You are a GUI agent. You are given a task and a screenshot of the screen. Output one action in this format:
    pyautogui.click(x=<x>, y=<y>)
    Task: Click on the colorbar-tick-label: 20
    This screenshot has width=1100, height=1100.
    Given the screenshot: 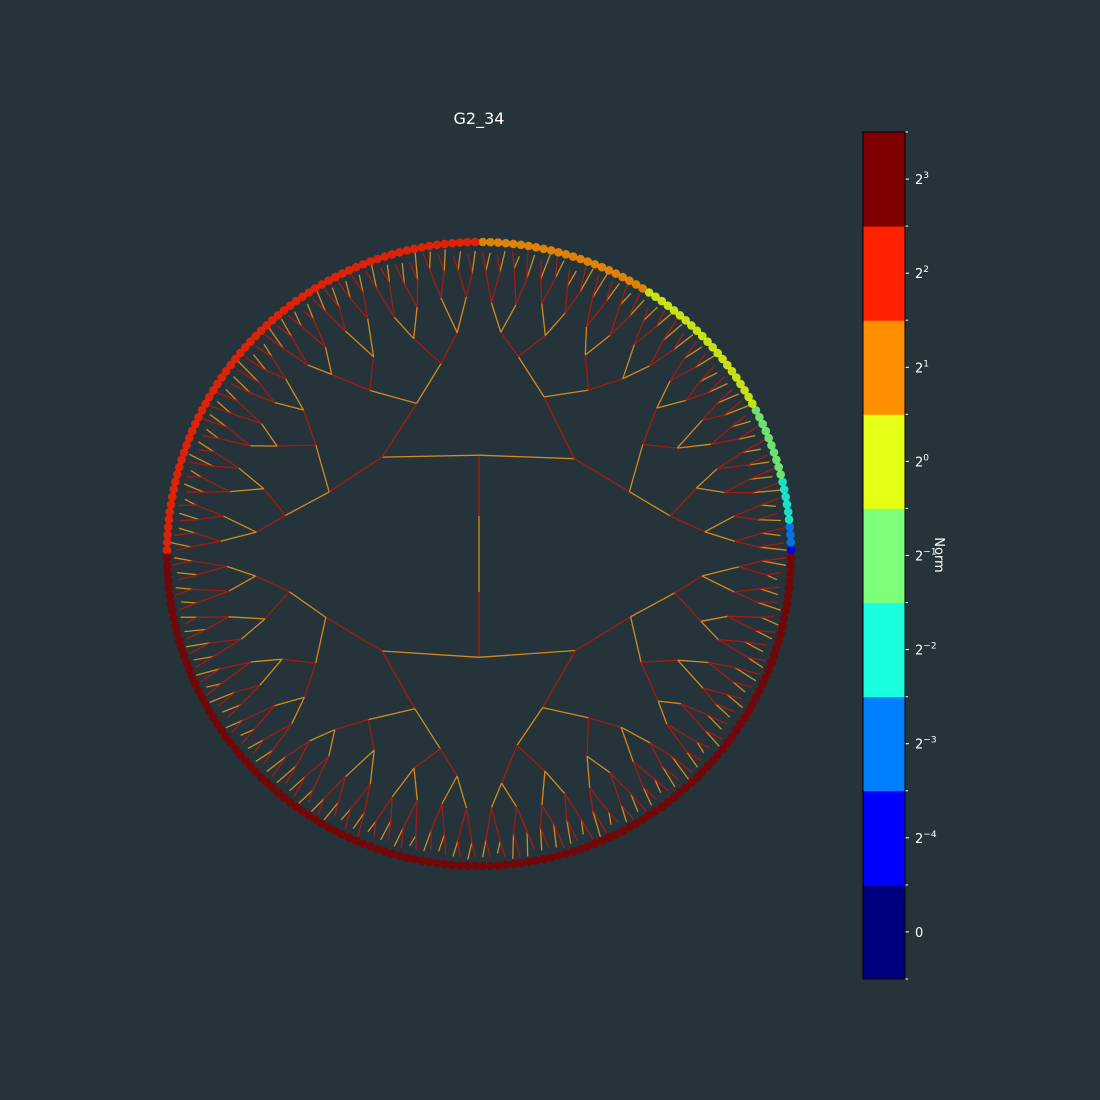 What is the action you would take?
    pyautogui.click(x=922, y=461)
    